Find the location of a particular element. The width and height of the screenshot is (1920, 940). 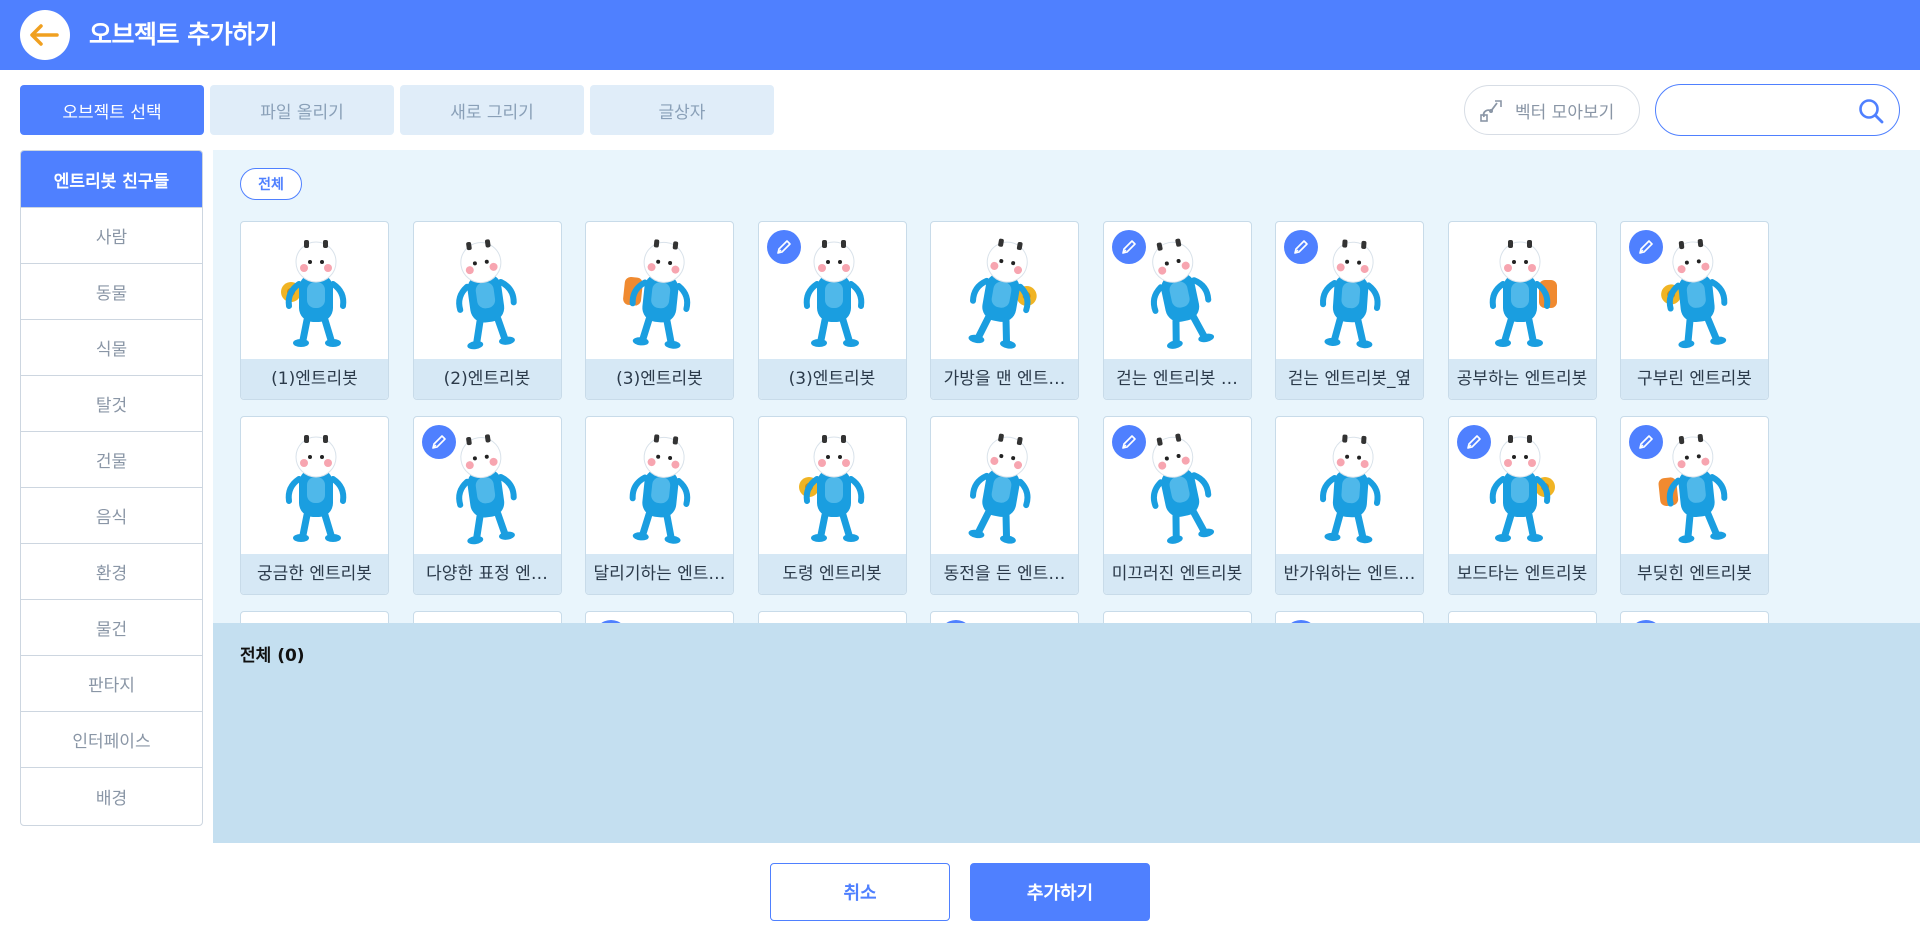

object-card: 부딪힌 엔트리봇 is located at coordinates (1694, 505).